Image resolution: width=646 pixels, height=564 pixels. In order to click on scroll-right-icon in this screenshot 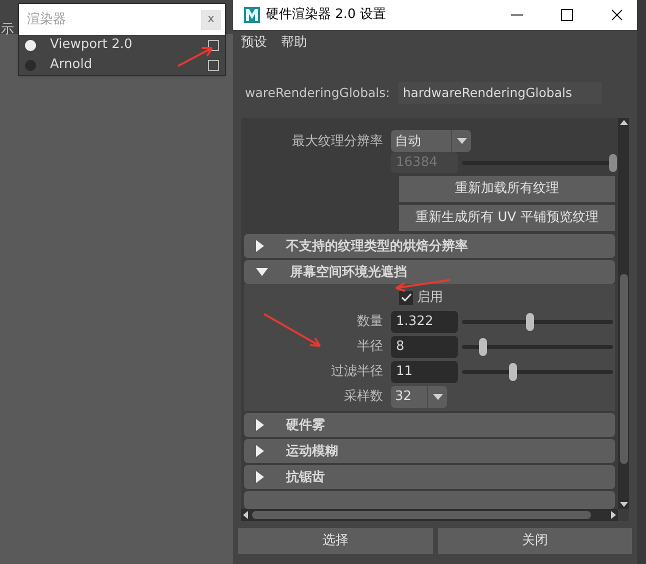, I will do `click(613, 515)`.